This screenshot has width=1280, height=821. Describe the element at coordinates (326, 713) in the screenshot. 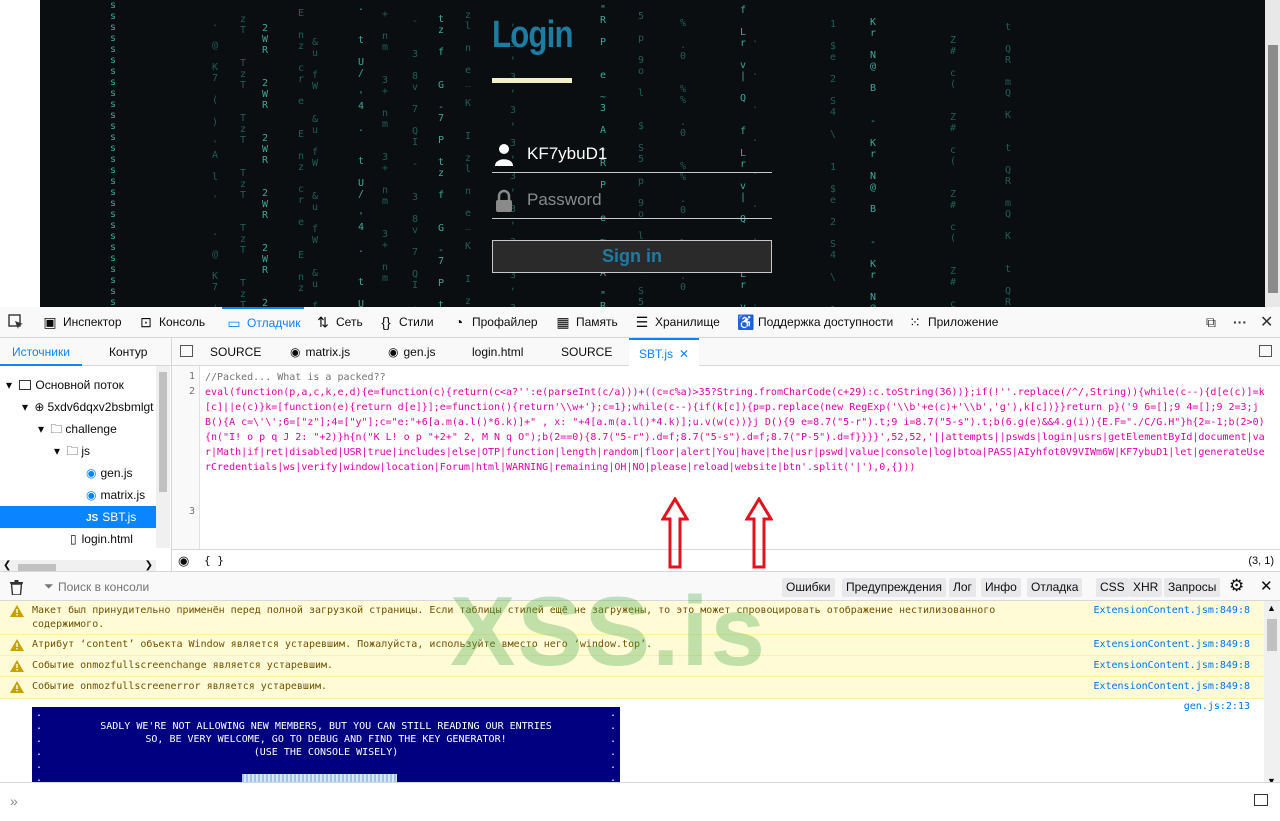

I see `banner-line: ..` at that location.